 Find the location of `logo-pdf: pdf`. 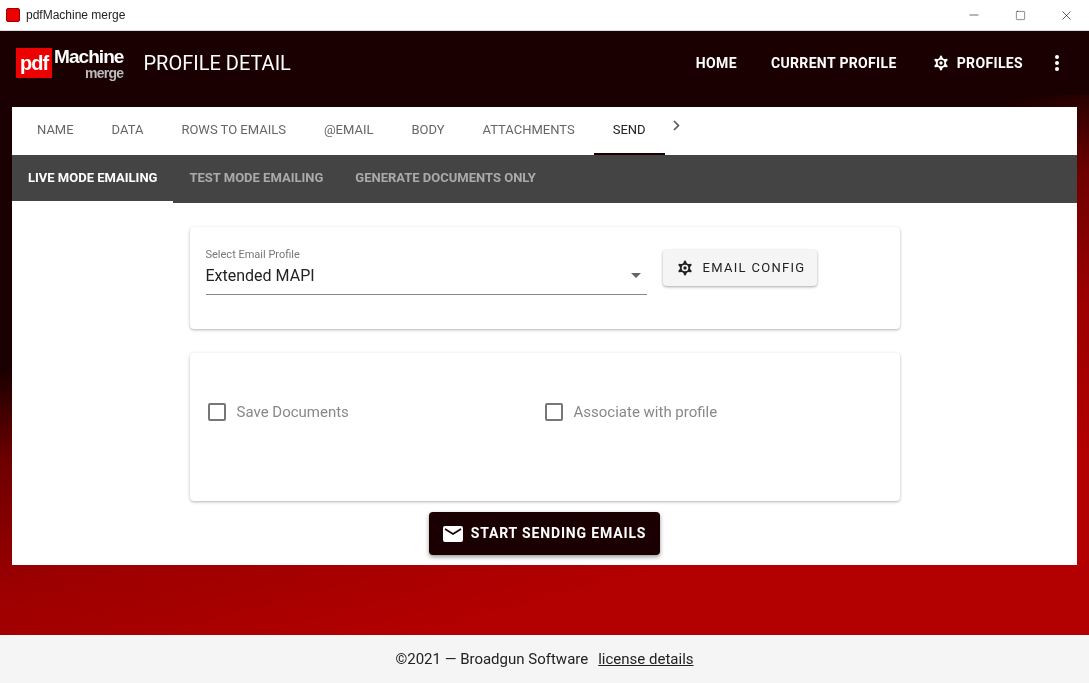

logo-pdf: pdf is located at coordinates (34, 63).